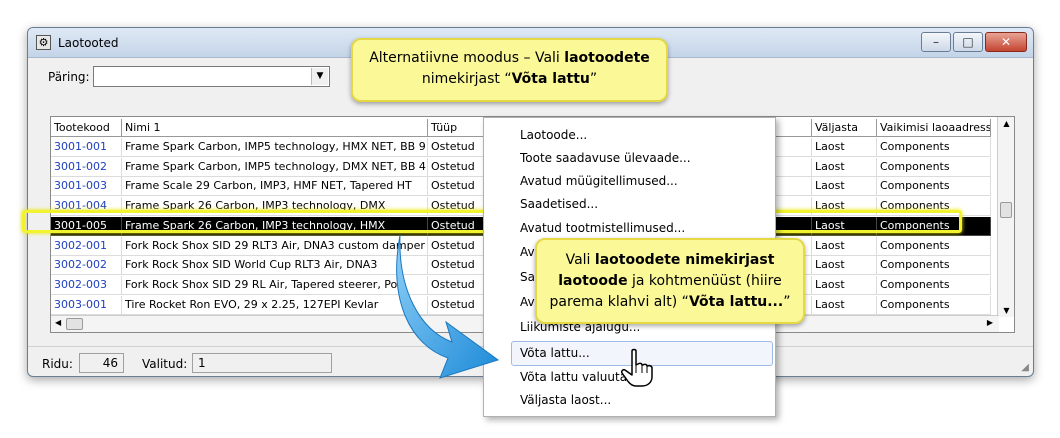 Image resolution: width=1060 pixels, height=438 pixels. I want to click on resize-grip-icon: ◢, so click(1025, 367).